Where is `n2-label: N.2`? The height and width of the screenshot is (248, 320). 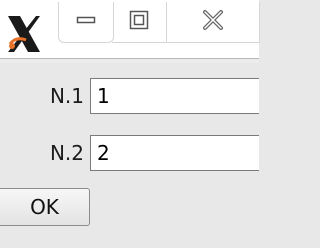
n2-label: N.2 is located at coordinates (66, 153).